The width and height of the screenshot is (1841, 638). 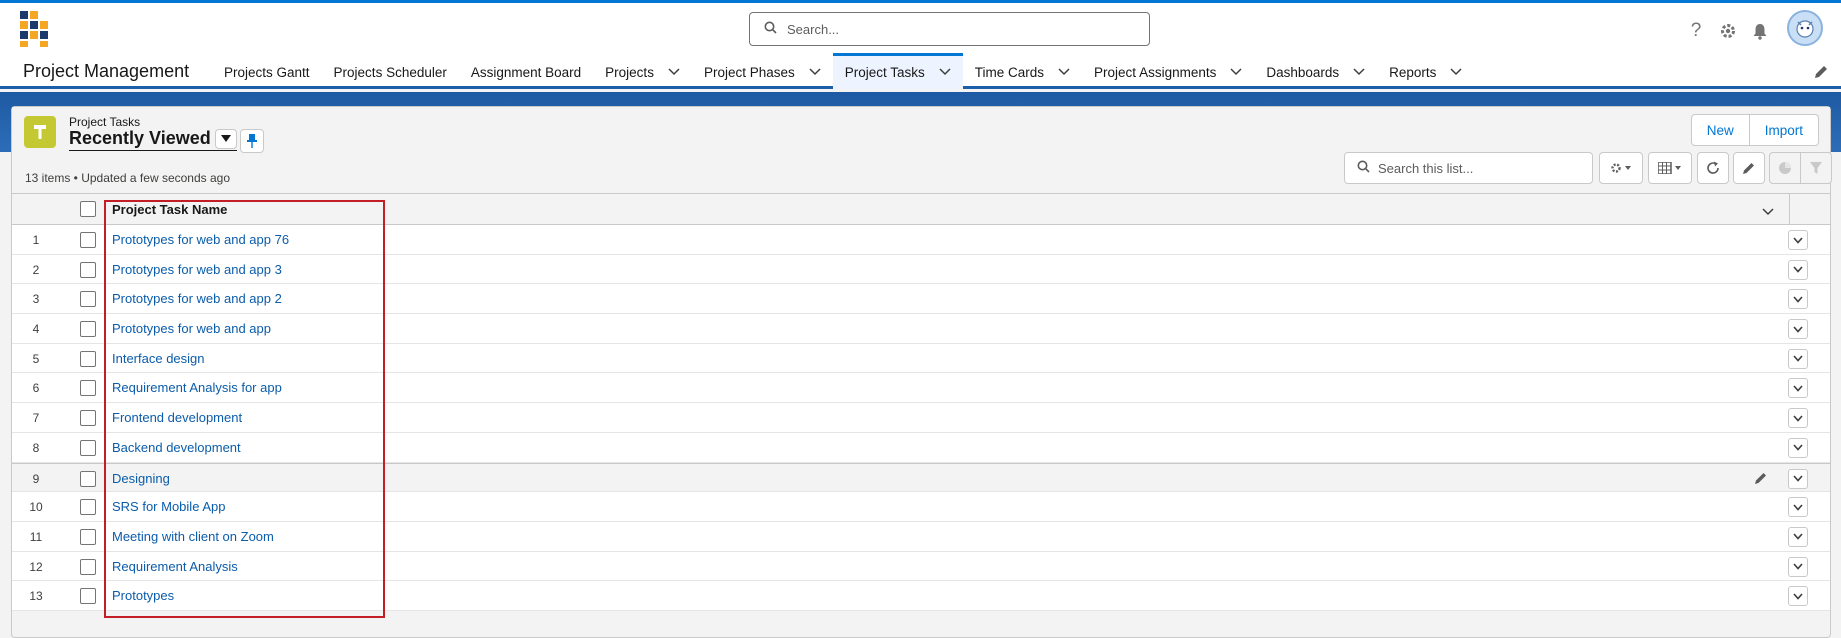 What do you see at coordinates (168, 506) in the screenshot?
I see `project-task-link: SRS for Mobile App` at bounding box center [168, 506].